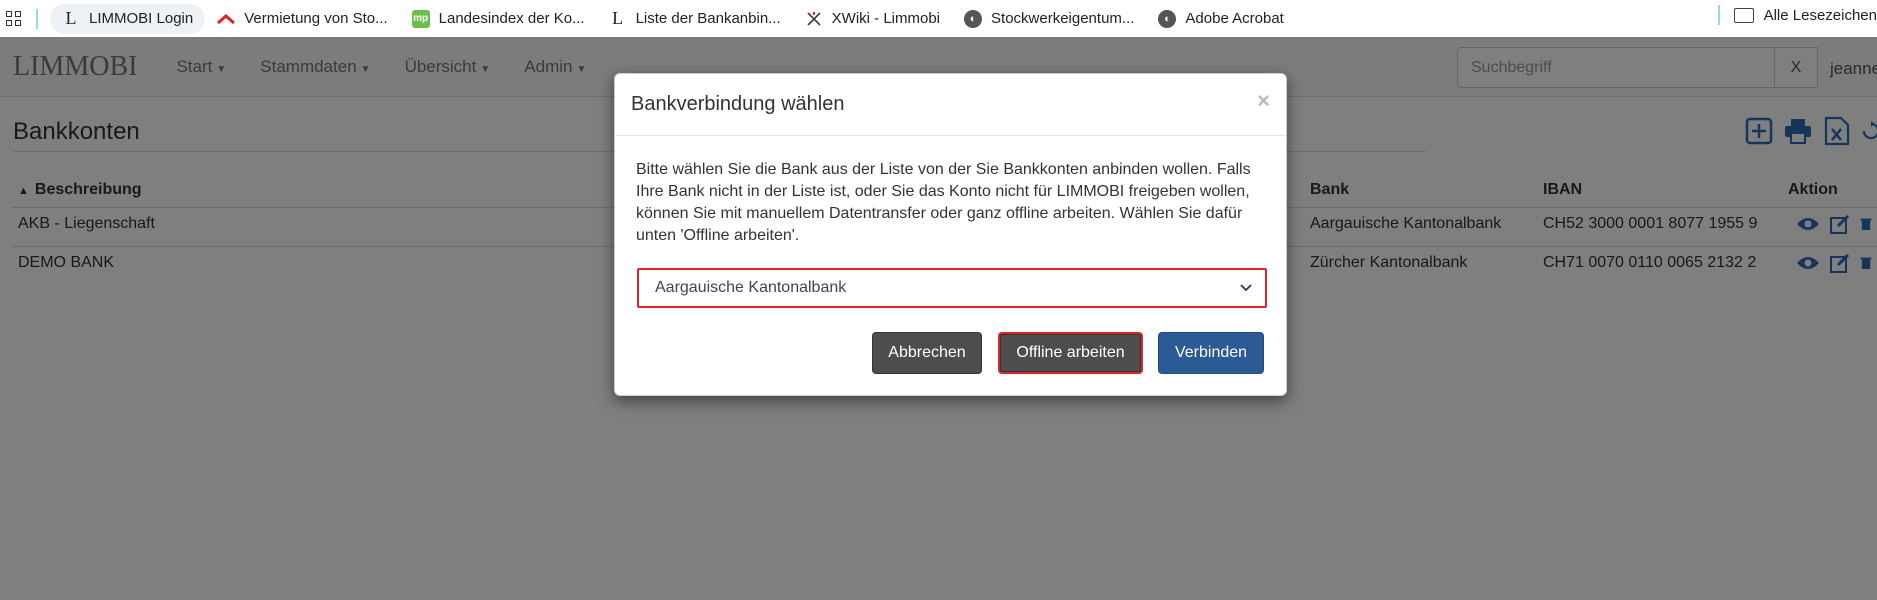  I want to click on offline-button: Offline arbeiten, so click(1070, 353).